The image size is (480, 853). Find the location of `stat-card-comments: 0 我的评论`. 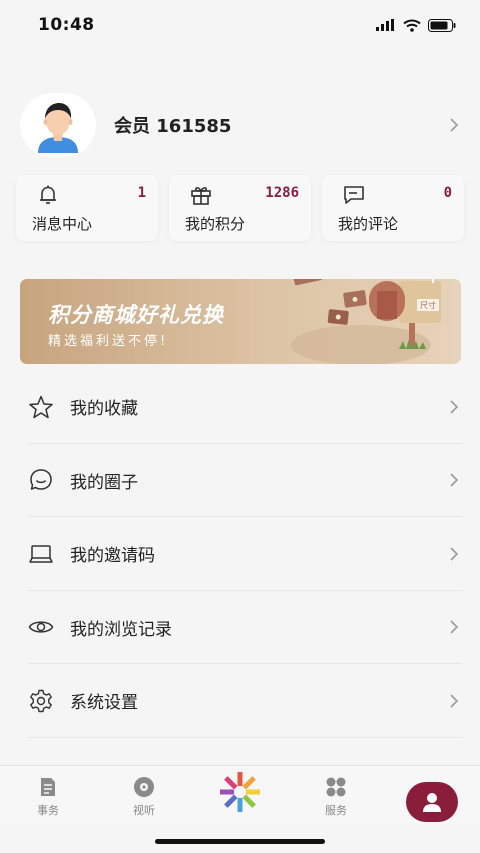

stat-card-comments: 0 我的评论 is located at coordinates (393, 208).